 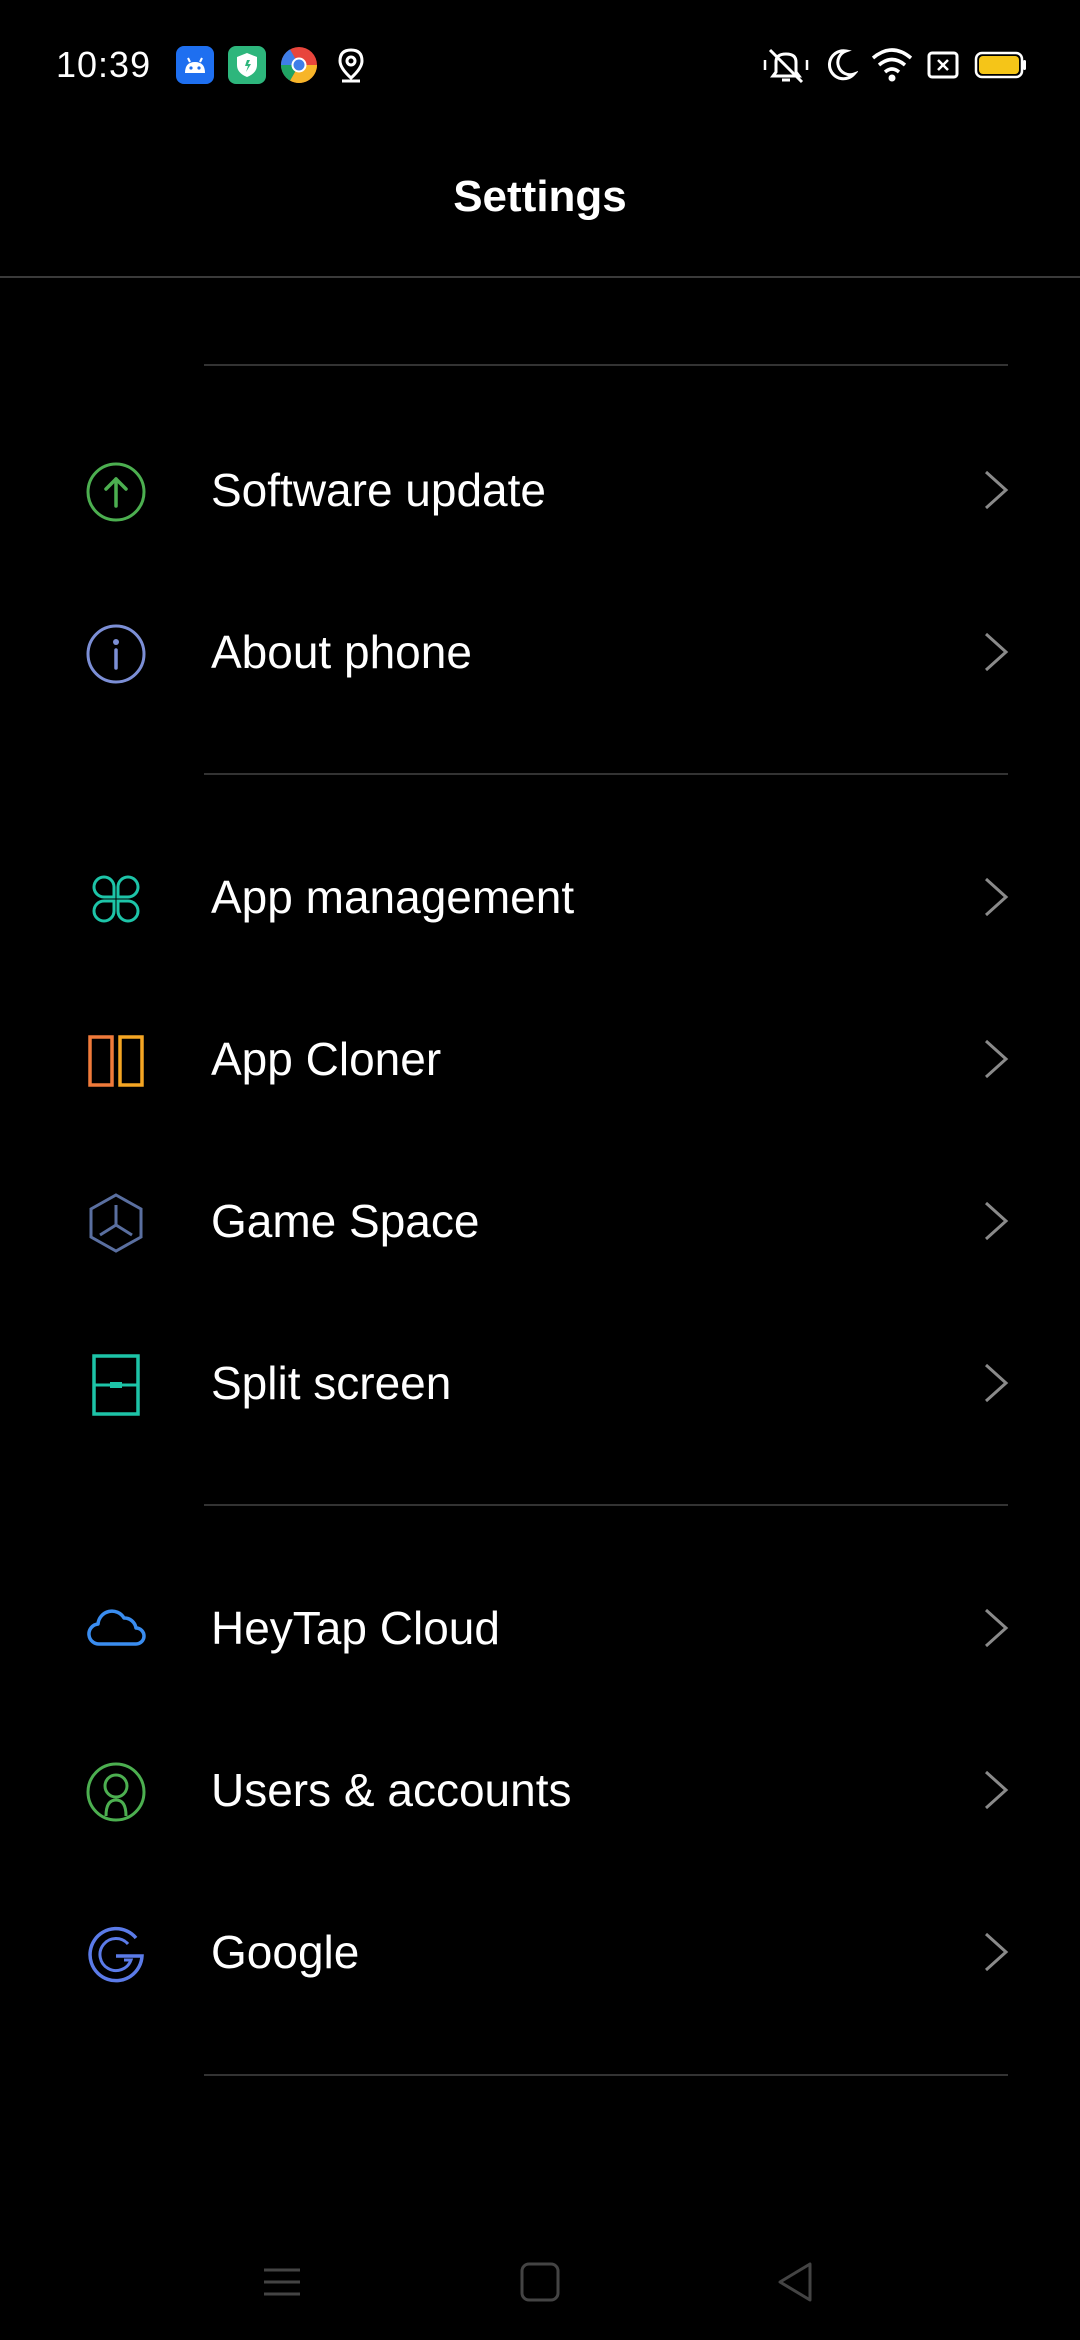 I want to click on user-icon, so click(x=116, y=1792).